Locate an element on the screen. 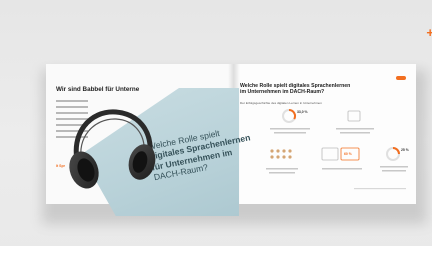  stat-line-1a is located at coordinates (290, 129).